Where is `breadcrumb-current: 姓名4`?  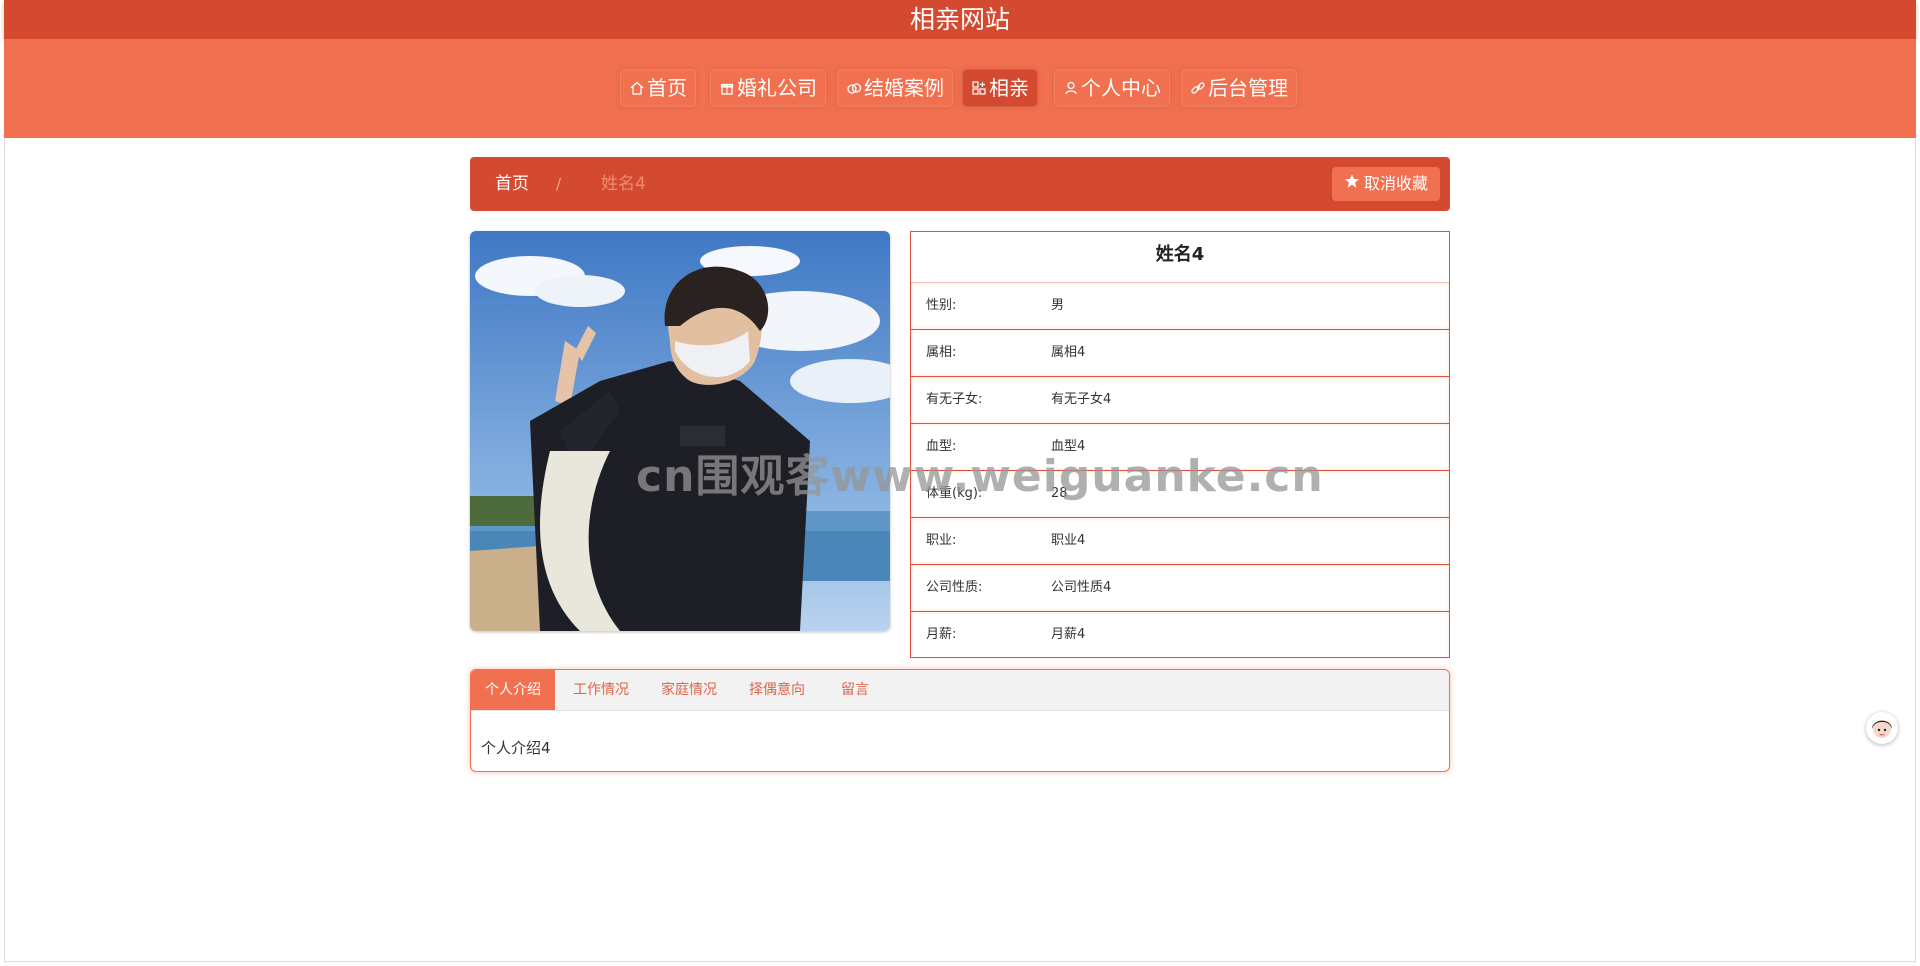 breadcrumb-current: 姓名4 is located at coordinates (623, 184).